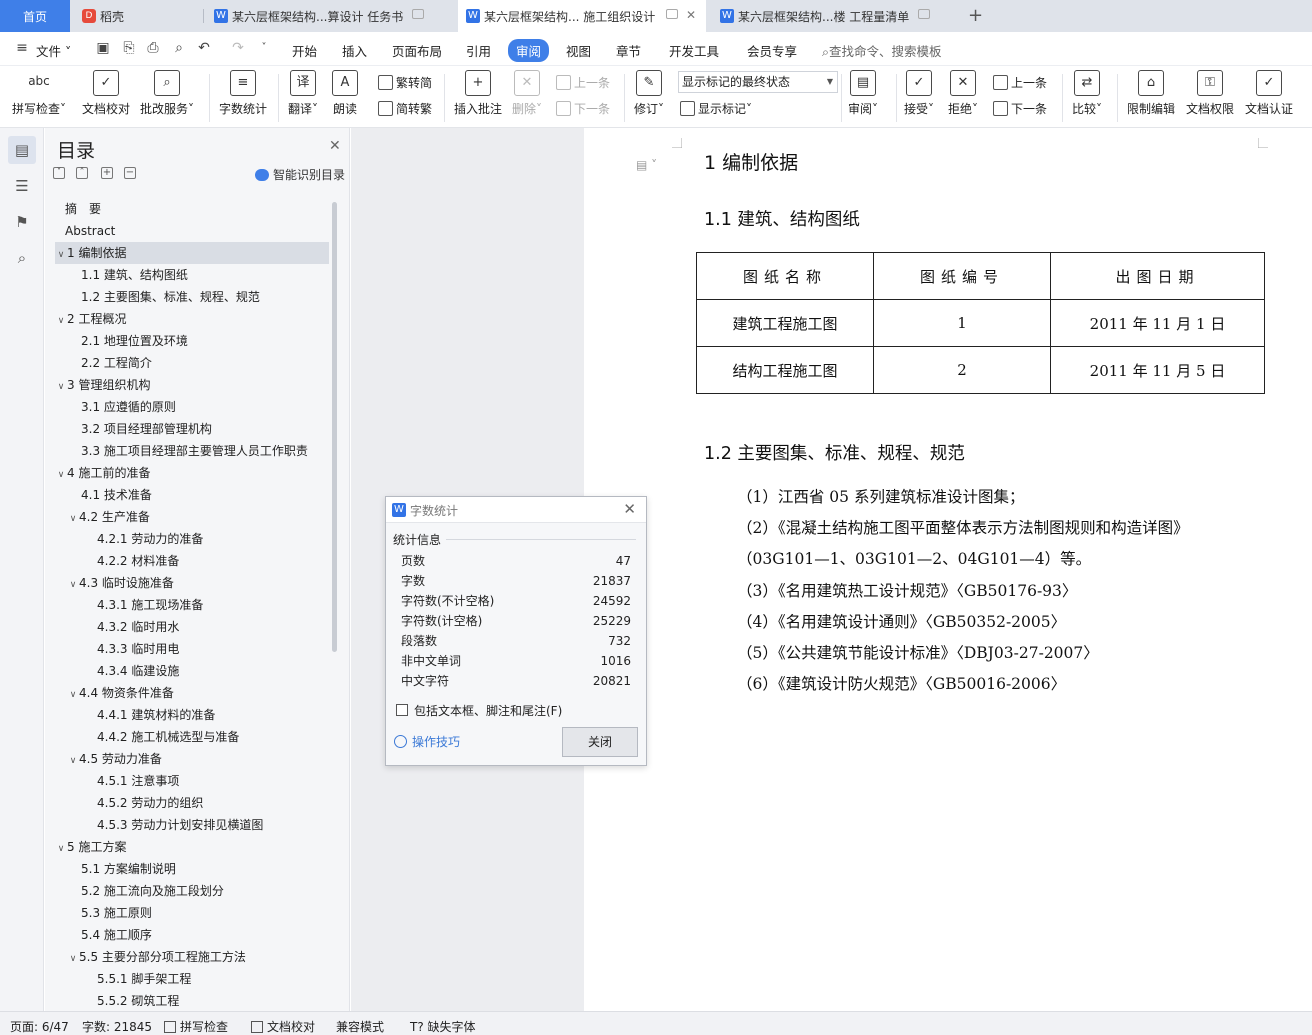 The height and width of the screenshot is (1035, 1312). Describe the element at coordinates (22, 150) in the screenshot. I see `toc-icon: ▤` at that location.